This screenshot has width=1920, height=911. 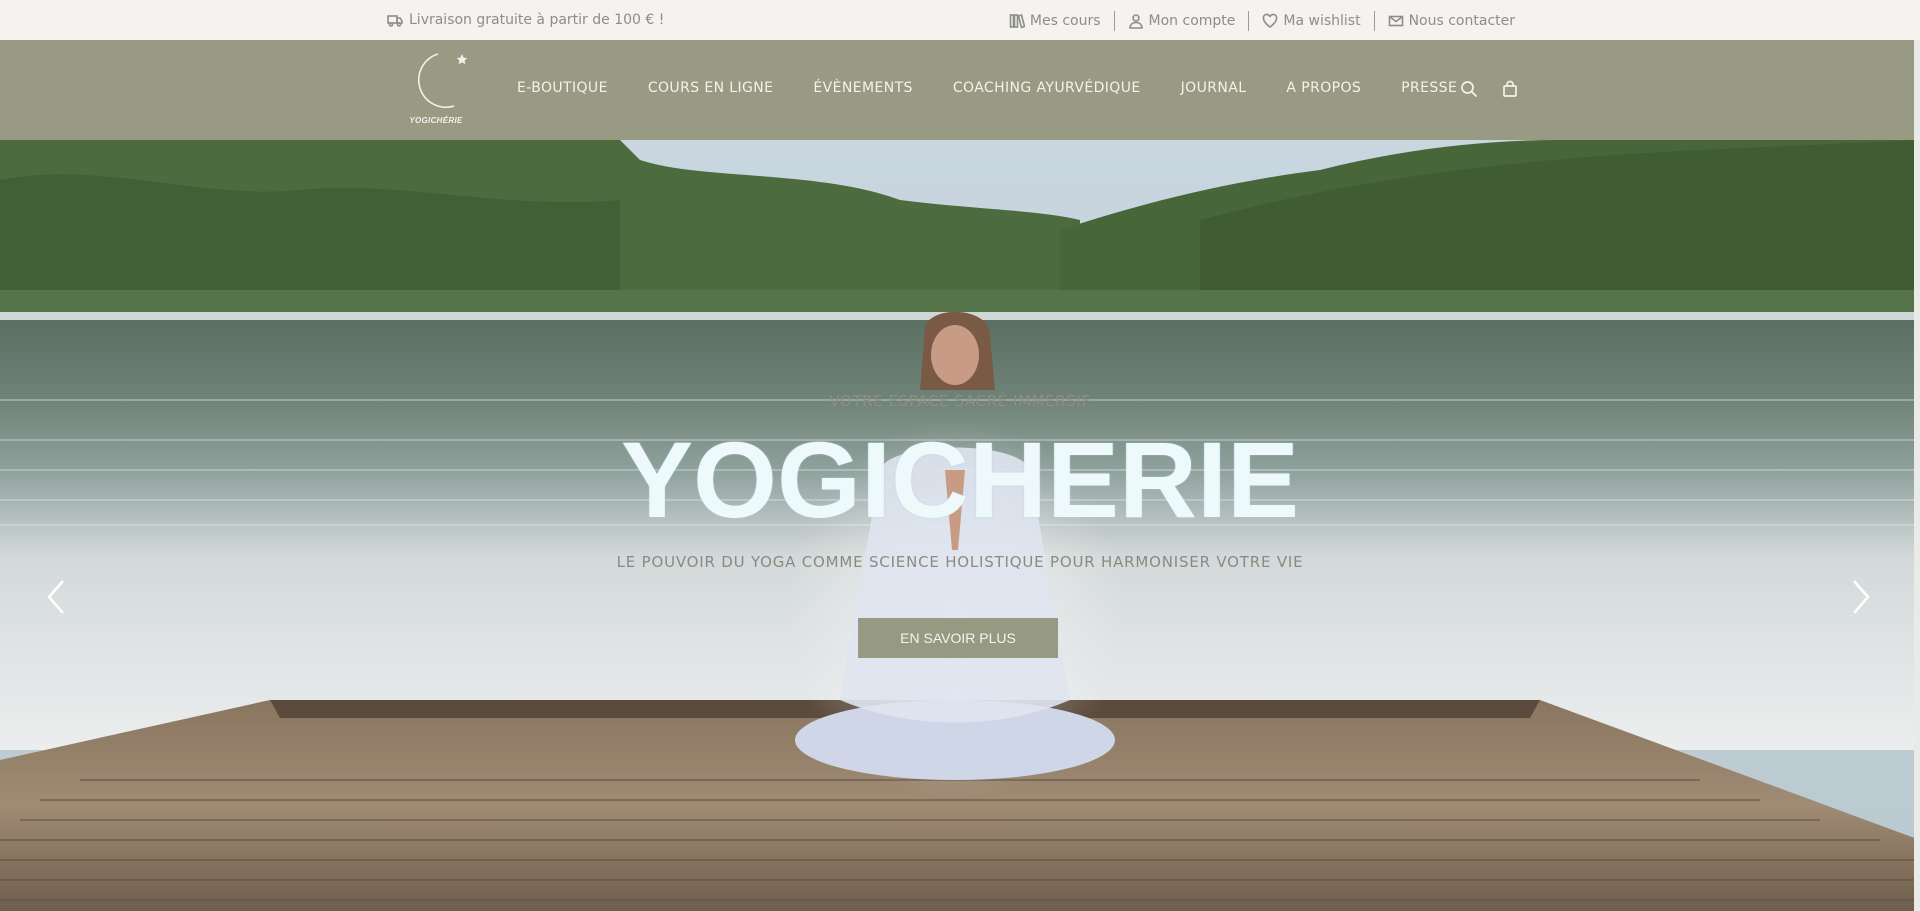 What do you see at coordinates (1917, 475) in the screenshot?
I see `page-scrollbar` at bounding box center [1917, 475].